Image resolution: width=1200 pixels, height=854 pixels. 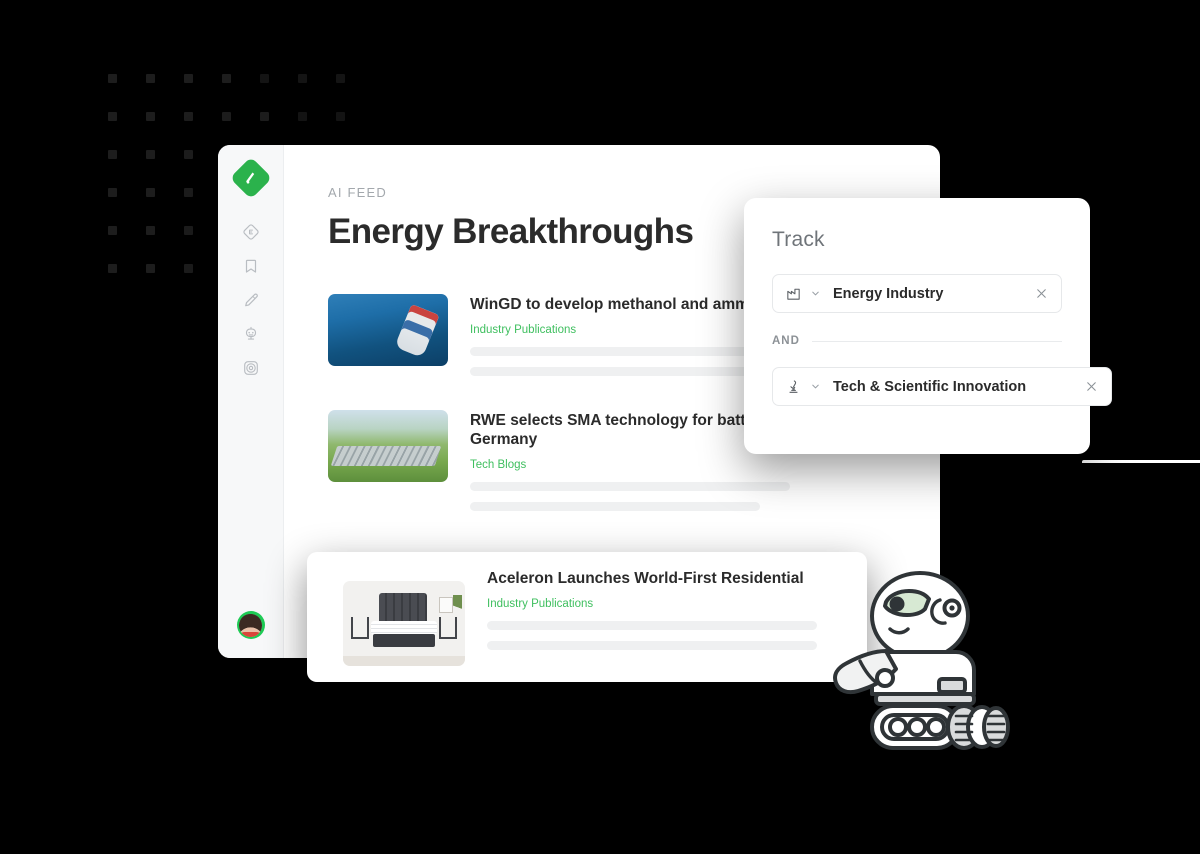 What do you see at coordinates (888, 293) in the screenshot?
I see `track-chip-label: Energy Industry` at bounding box center [888, 293].